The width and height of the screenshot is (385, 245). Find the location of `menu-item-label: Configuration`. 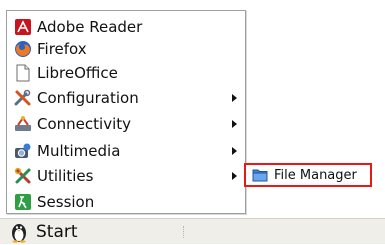

menu-item-label: Configuration is located at coordinates (88, 98).